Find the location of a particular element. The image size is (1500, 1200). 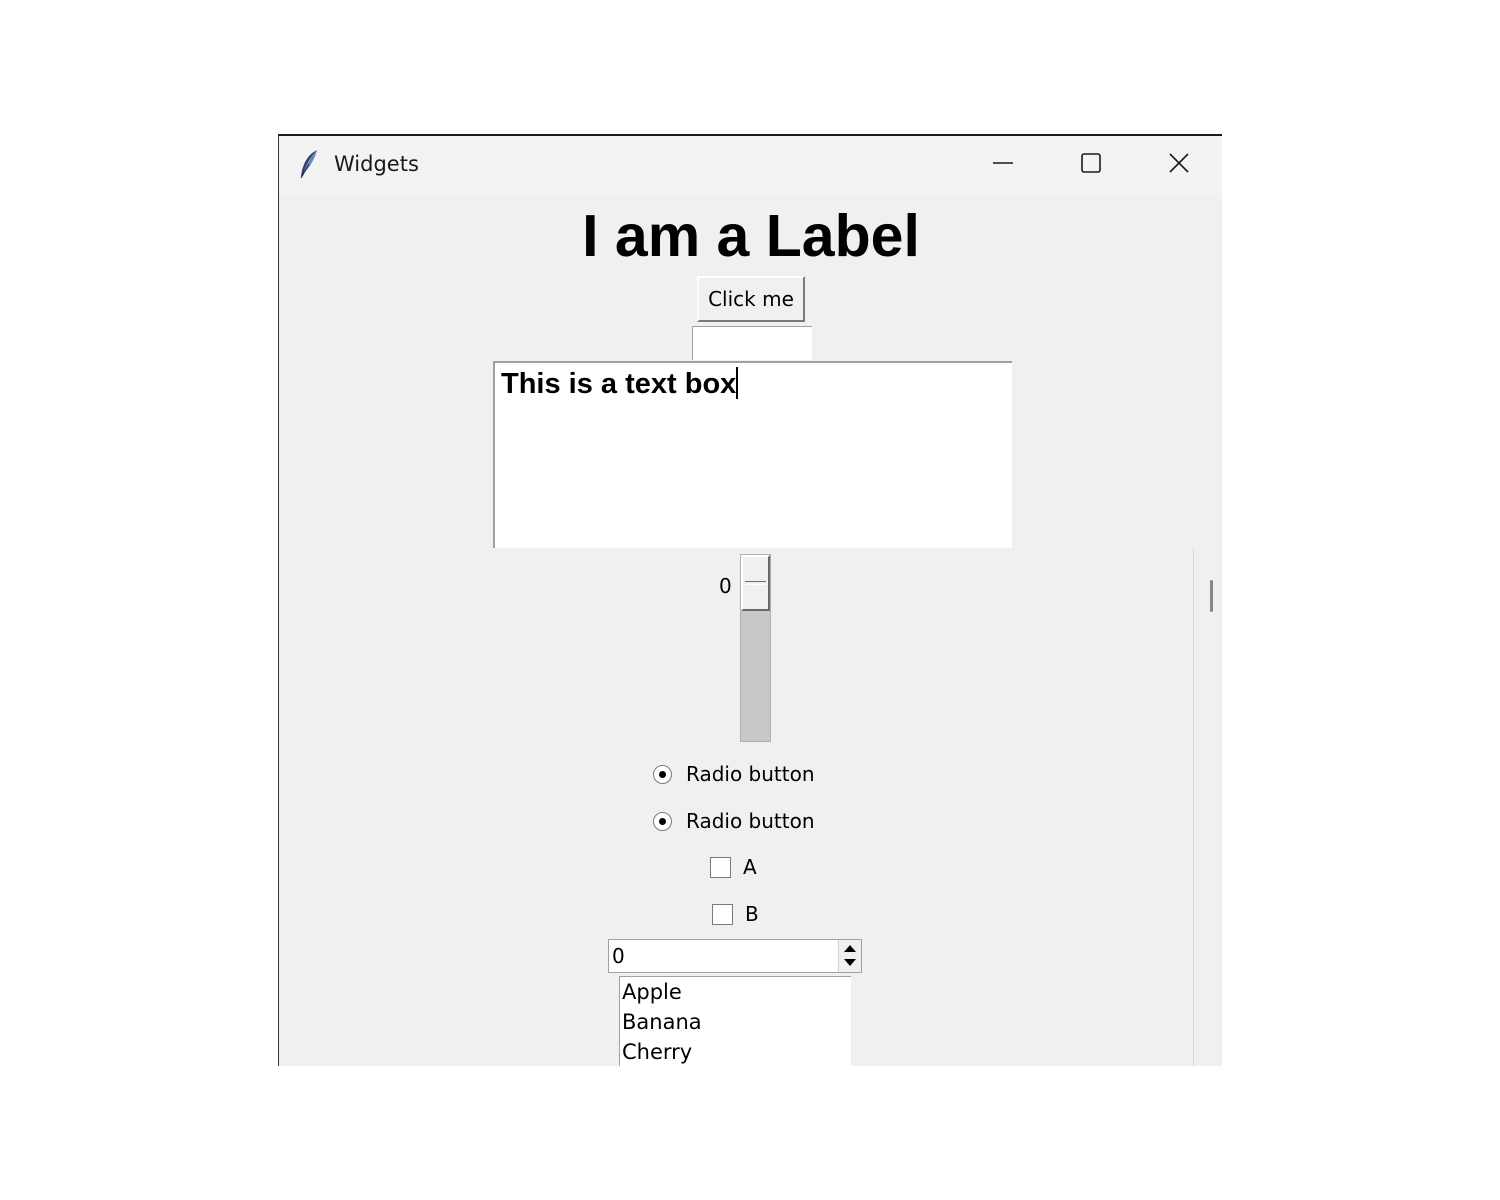

title-bar: Widgets is located at coordinates (750, 165).